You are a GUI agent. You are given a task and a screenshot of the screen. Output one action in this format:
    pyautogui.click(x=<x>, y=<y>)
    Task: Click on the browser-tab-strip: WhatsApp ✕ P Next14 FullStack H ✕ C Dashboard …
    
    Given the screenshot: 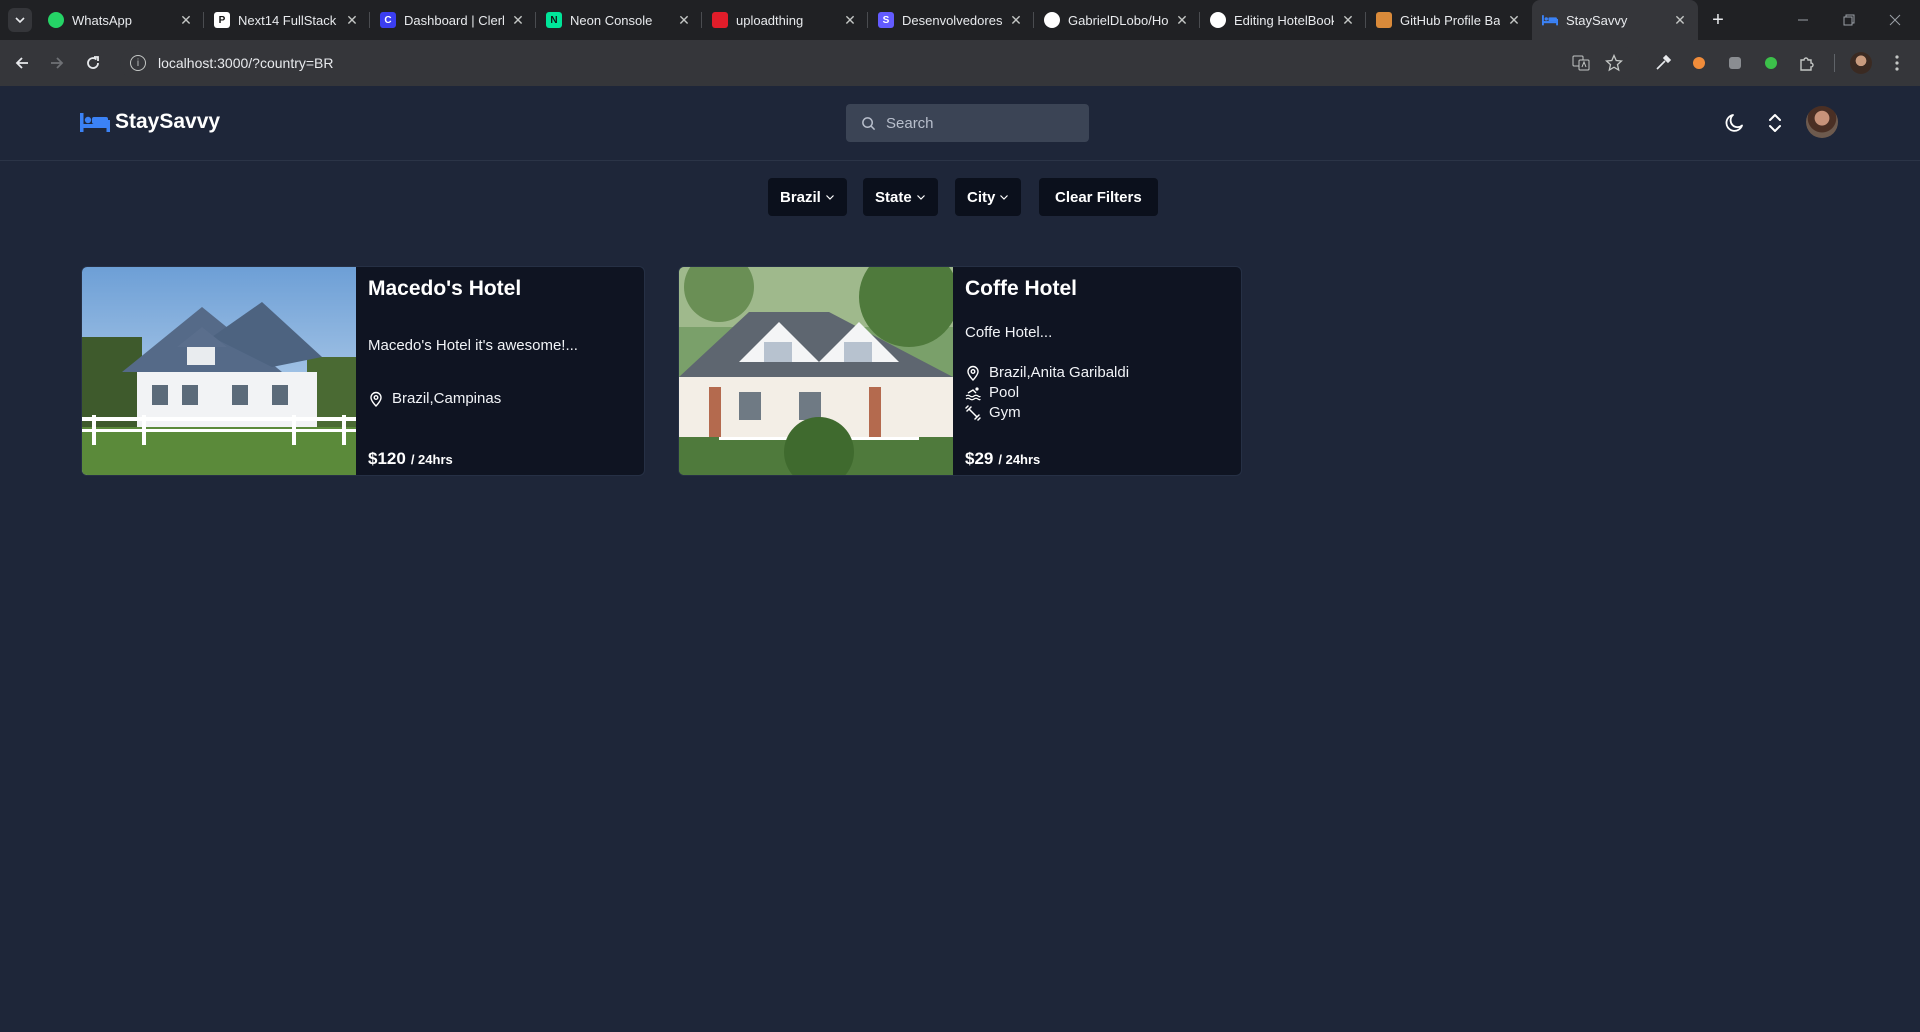 What is the action you would take?
    pyautogui.click(x=960, y=20)
    